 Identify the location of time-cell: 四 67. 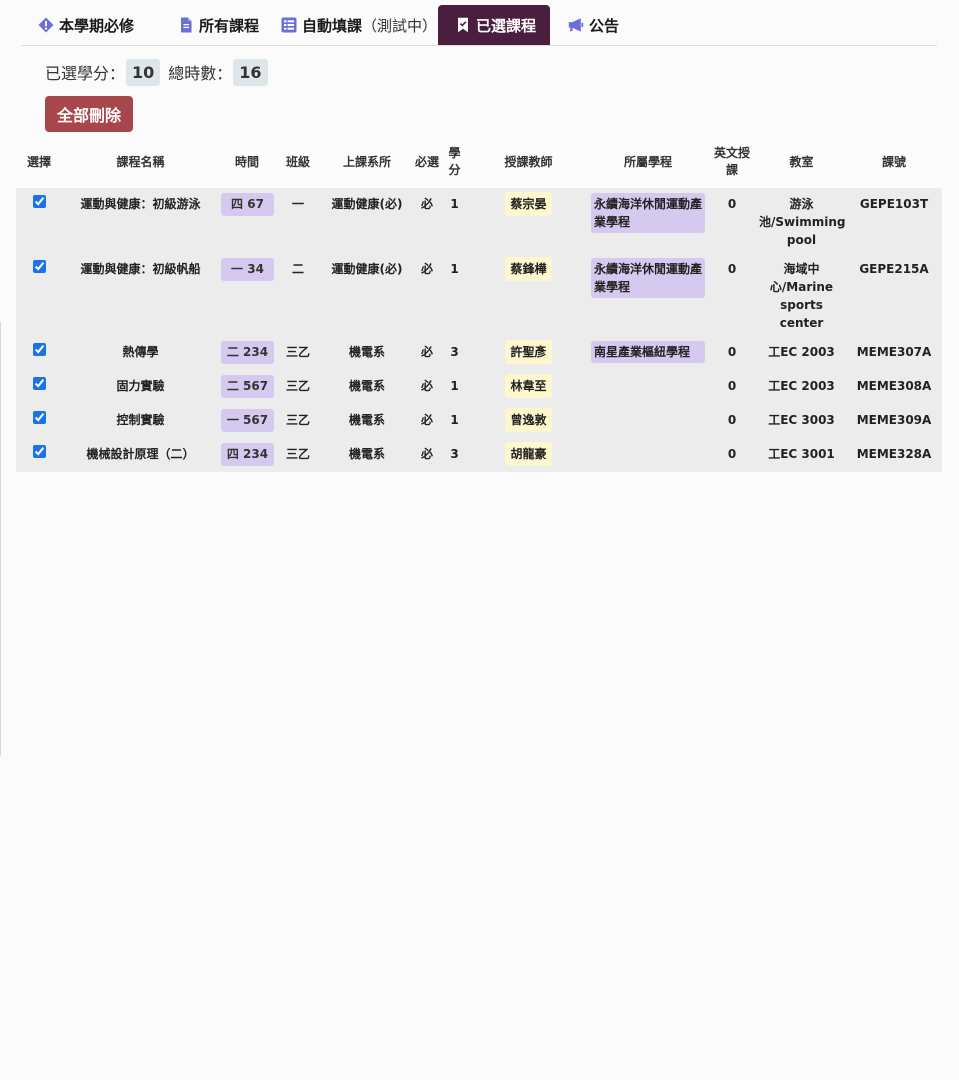
(247, 220).